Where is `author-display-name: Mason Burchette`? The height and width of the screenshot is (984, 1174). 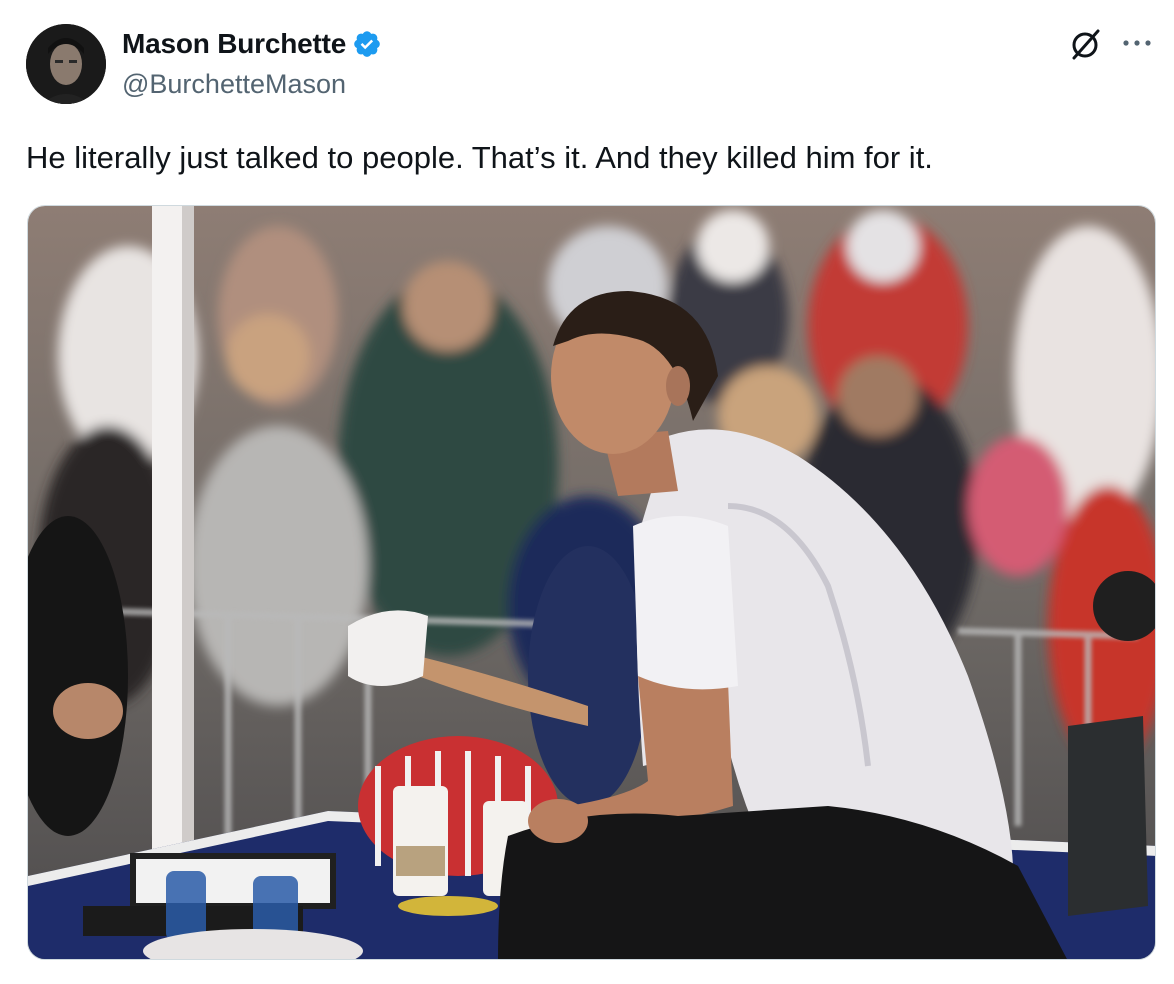
author-display-name: Mason Burchette is located at coordinates (234, 44).